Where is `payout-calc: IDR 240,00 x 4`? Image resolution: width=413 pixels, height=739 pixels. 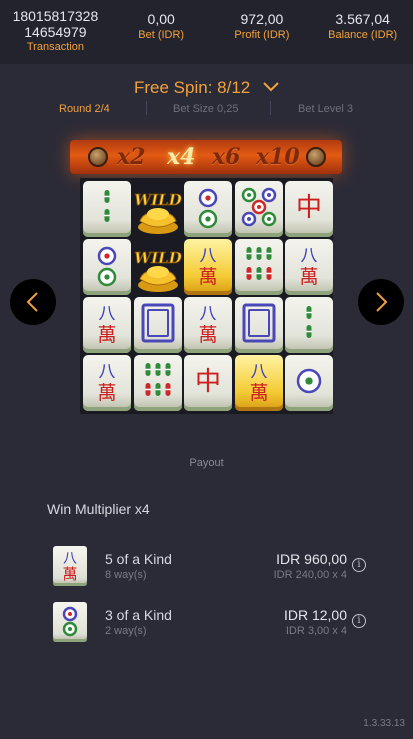
payout-calc: IDR 240,00 x 4 is located at coordinates (310, 575).